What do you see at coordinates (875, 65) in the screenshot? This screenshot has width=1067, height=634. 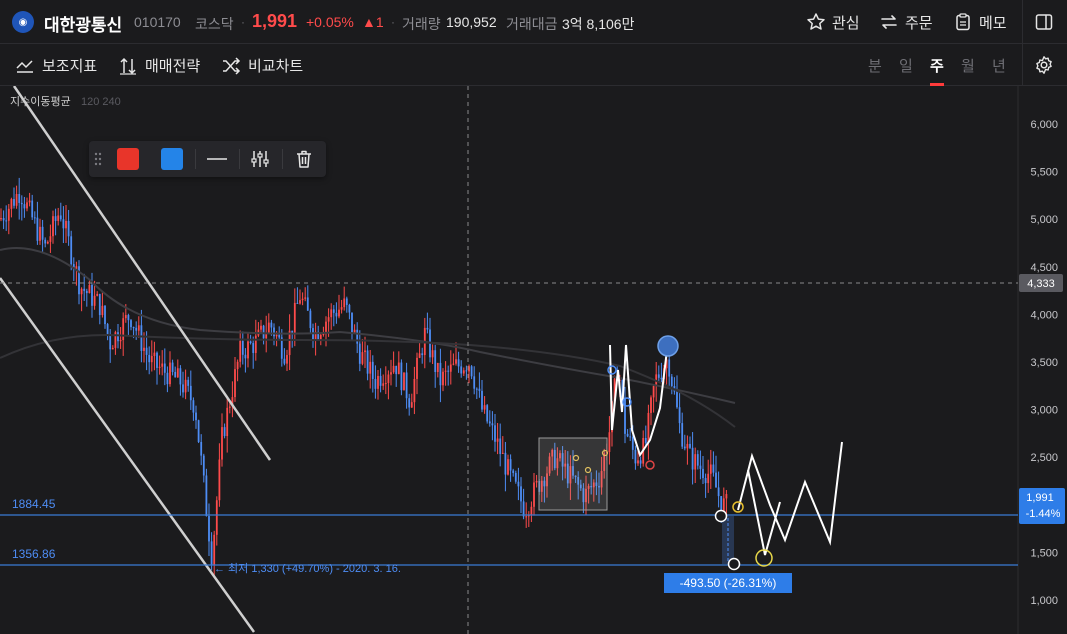 I see `period-minute: 분` at bounding box center [875, 65].